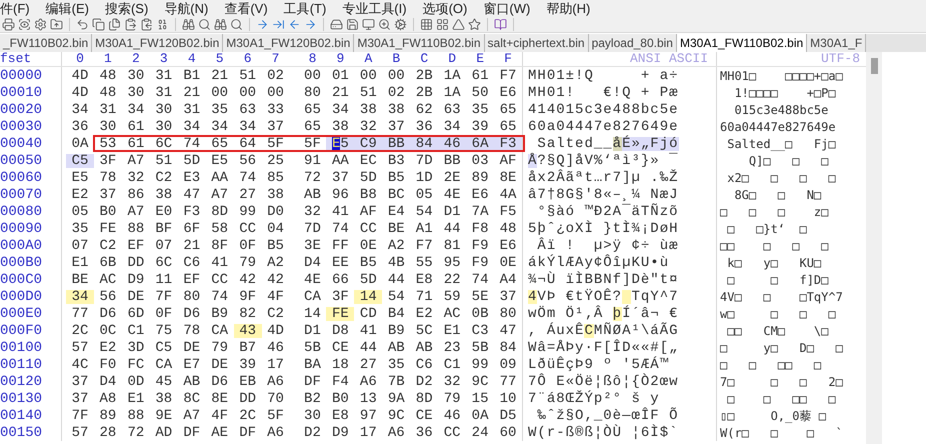 This screenshot has height=444, width=926. Describe the element at coordinates (276, 109) in the screenshot. I see `hex-byte: 33` at that location.